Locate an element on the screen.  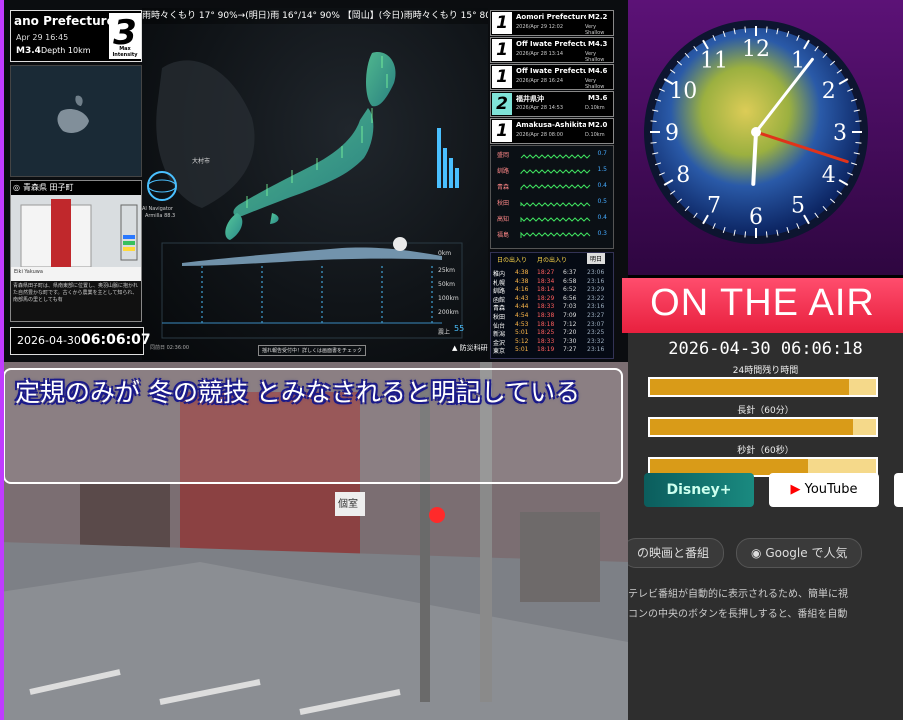
moonrise-time: 6:52 is located at coordinates (570, 290).